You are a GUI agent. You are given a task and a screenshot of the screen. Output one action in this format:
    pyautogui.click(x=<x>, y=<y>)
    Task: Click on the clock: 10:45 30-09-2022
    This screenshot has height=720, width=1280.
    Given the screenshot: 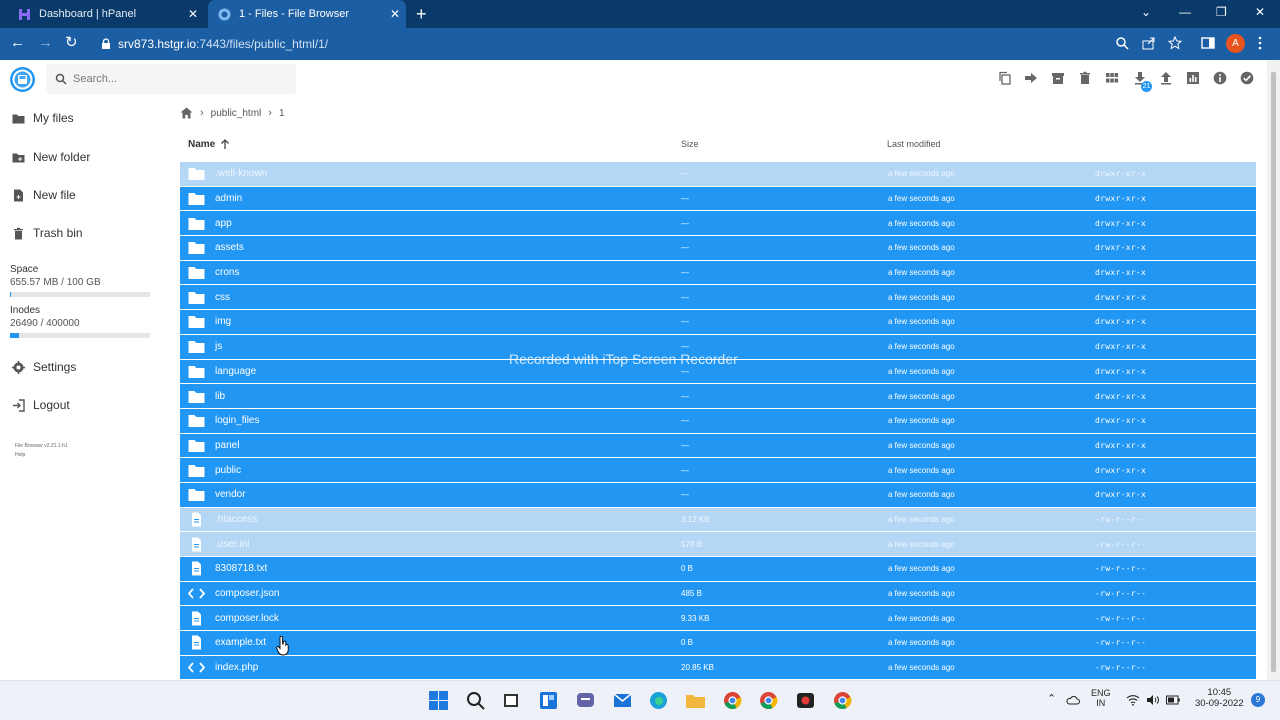 What is the action you would take?
    pyautogui.click(x=1219, y=698)
    